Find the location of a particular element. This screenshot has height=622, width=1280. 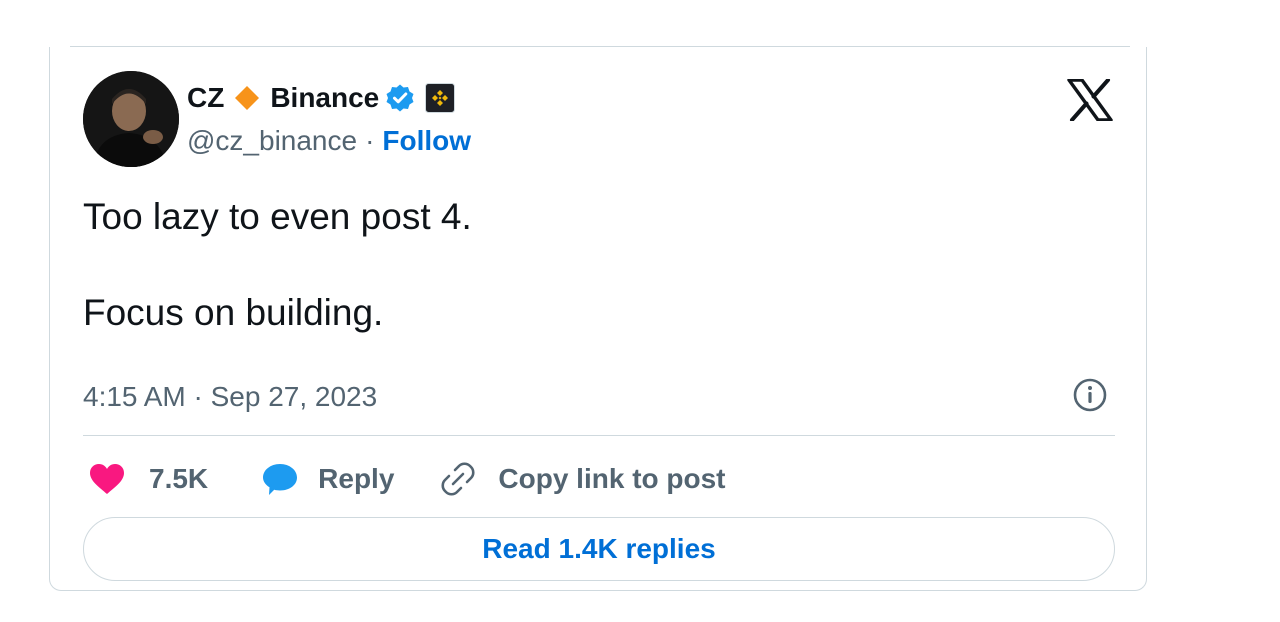

info-icon is located at coordinates (1090, 395).